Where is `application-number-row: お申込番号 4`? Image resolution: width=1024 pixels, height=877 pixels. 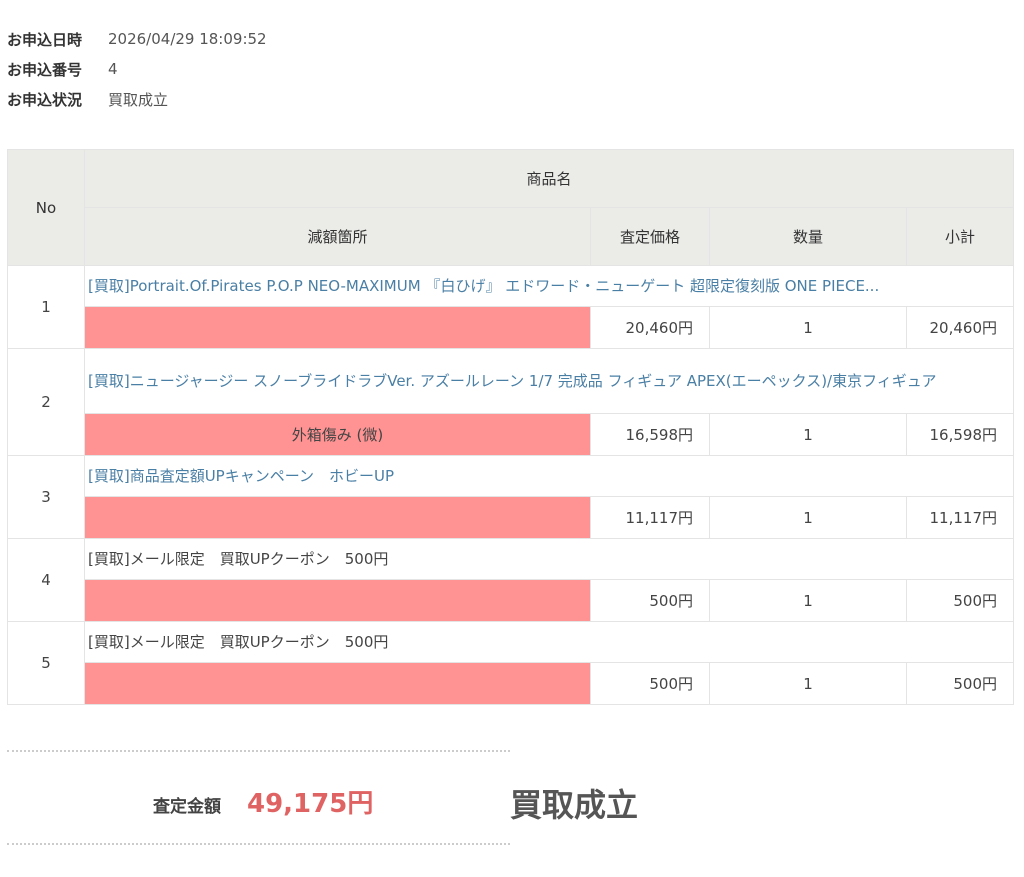
application-number-row: お申込番号 4 is located at coordinates (137, 69).